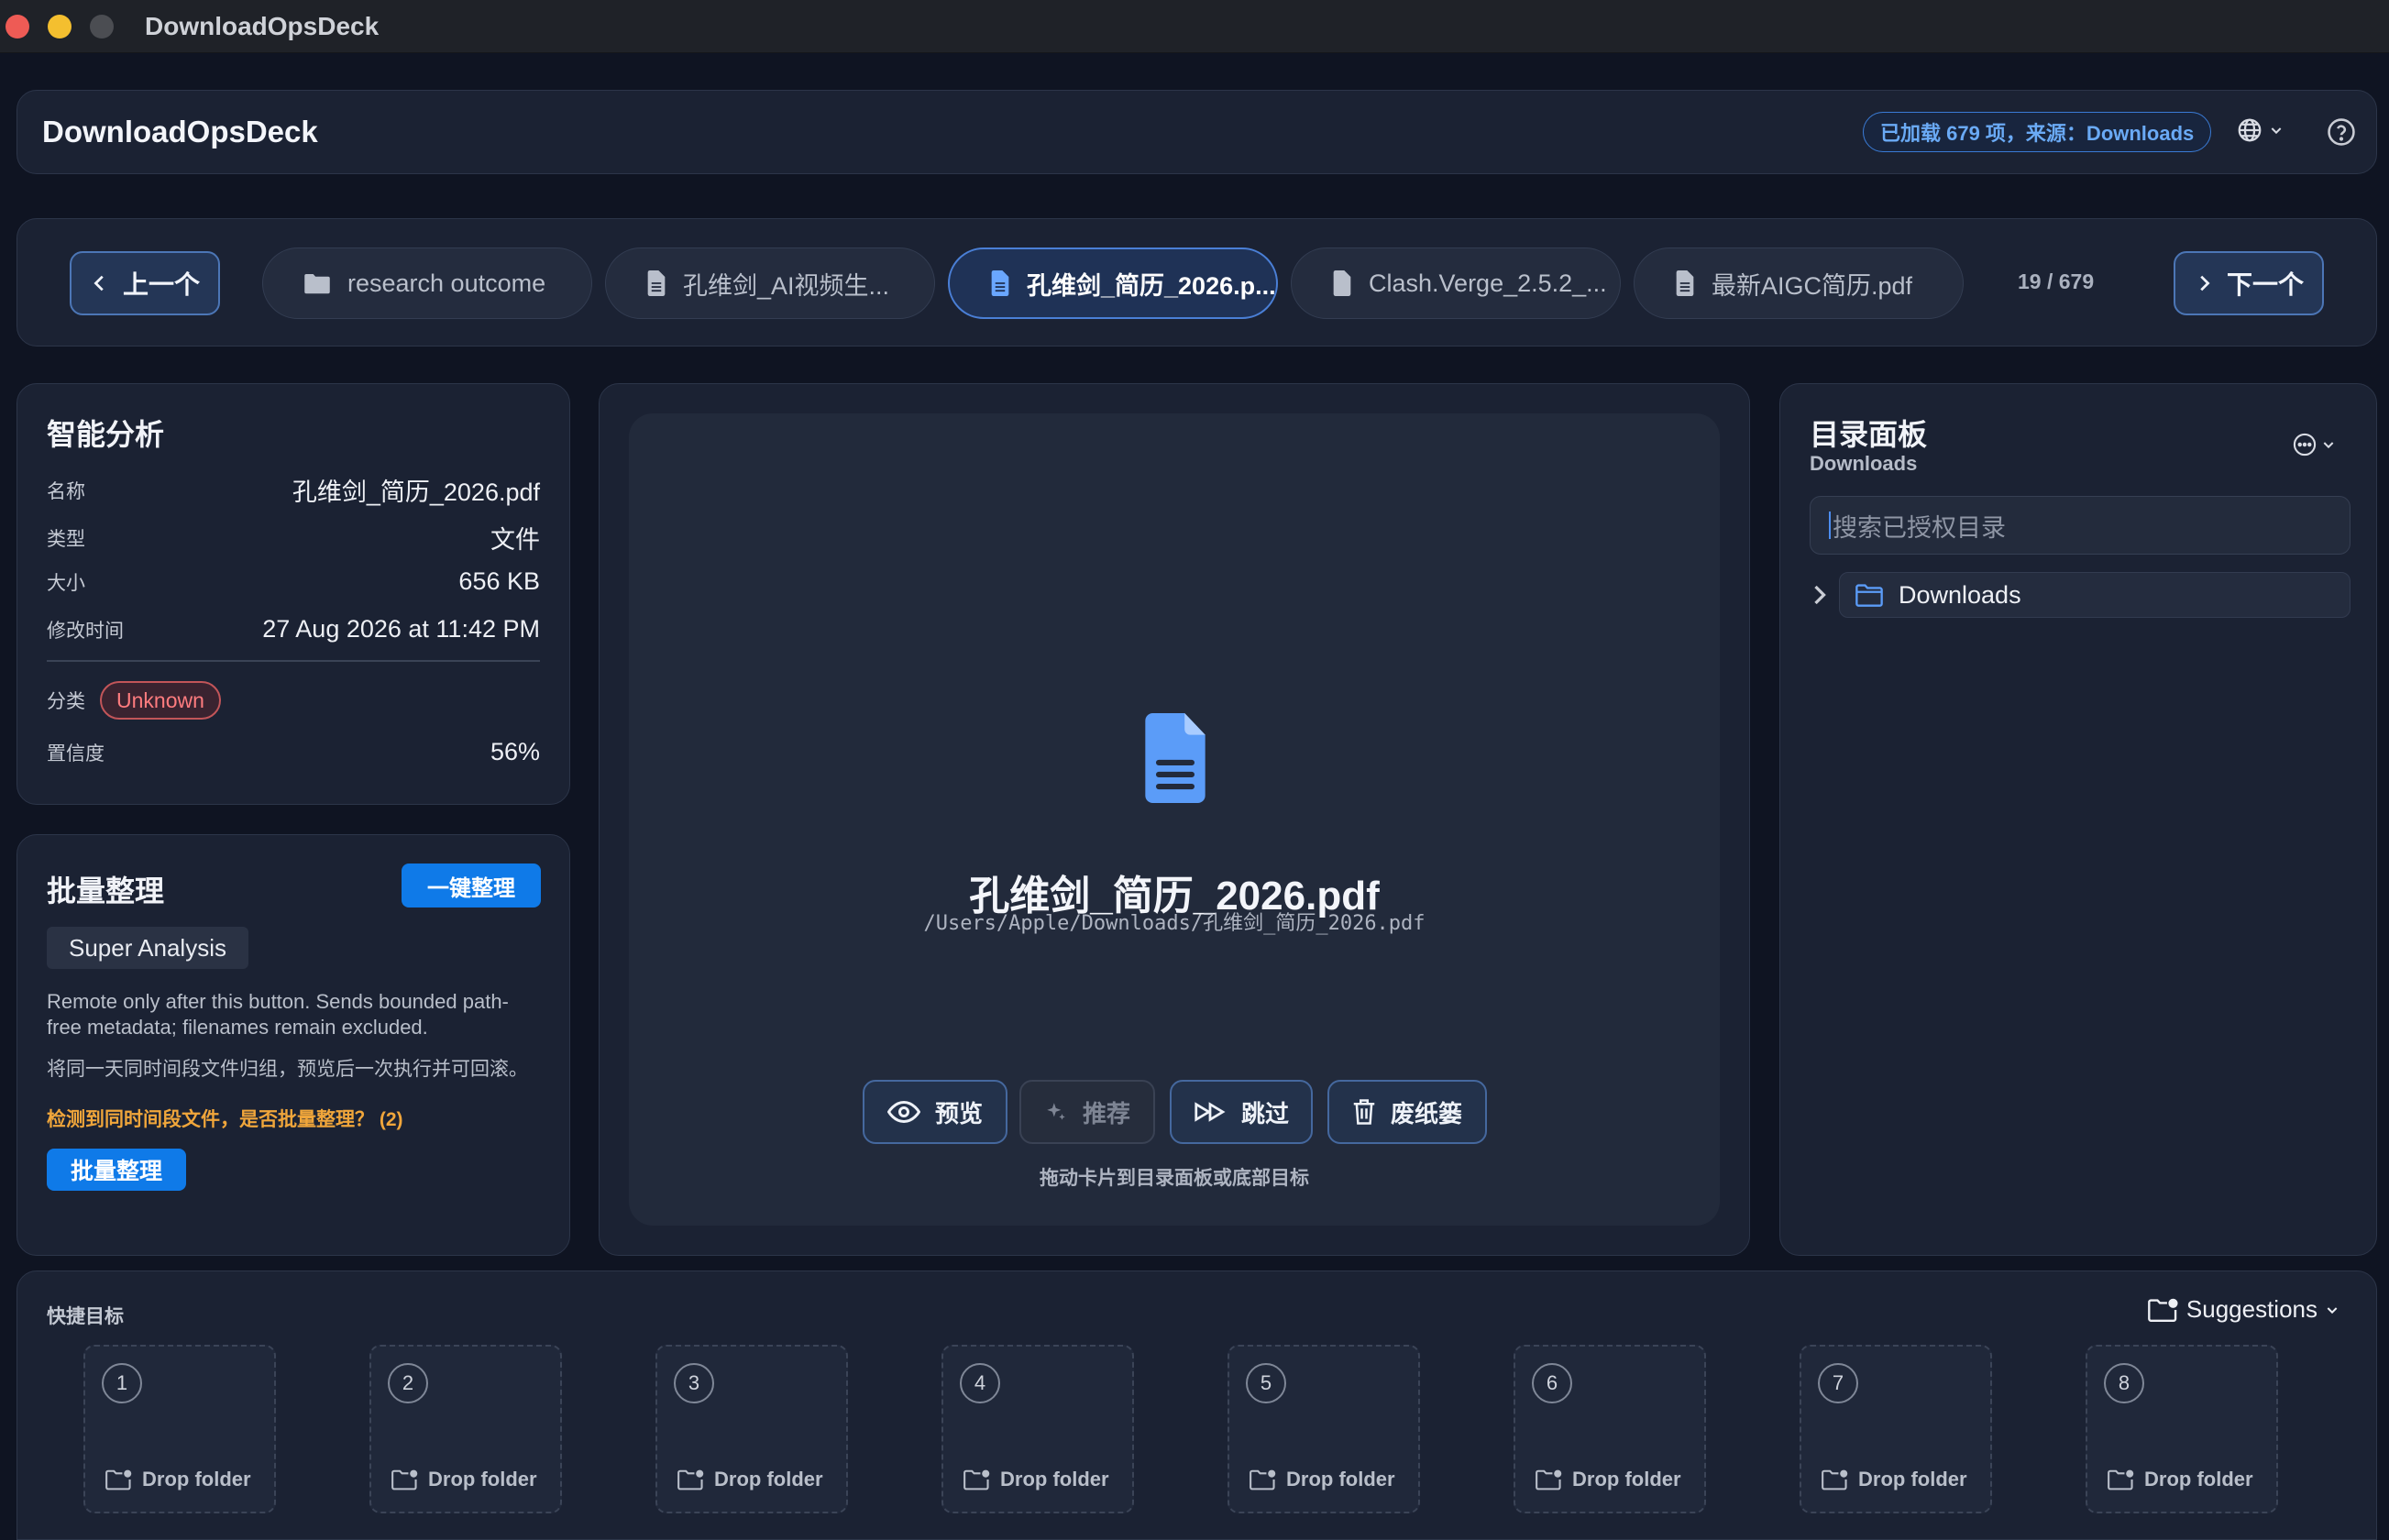 This screenshot has width=2389, height=1540. I want to click on globe-icon, so click(2250, 130).